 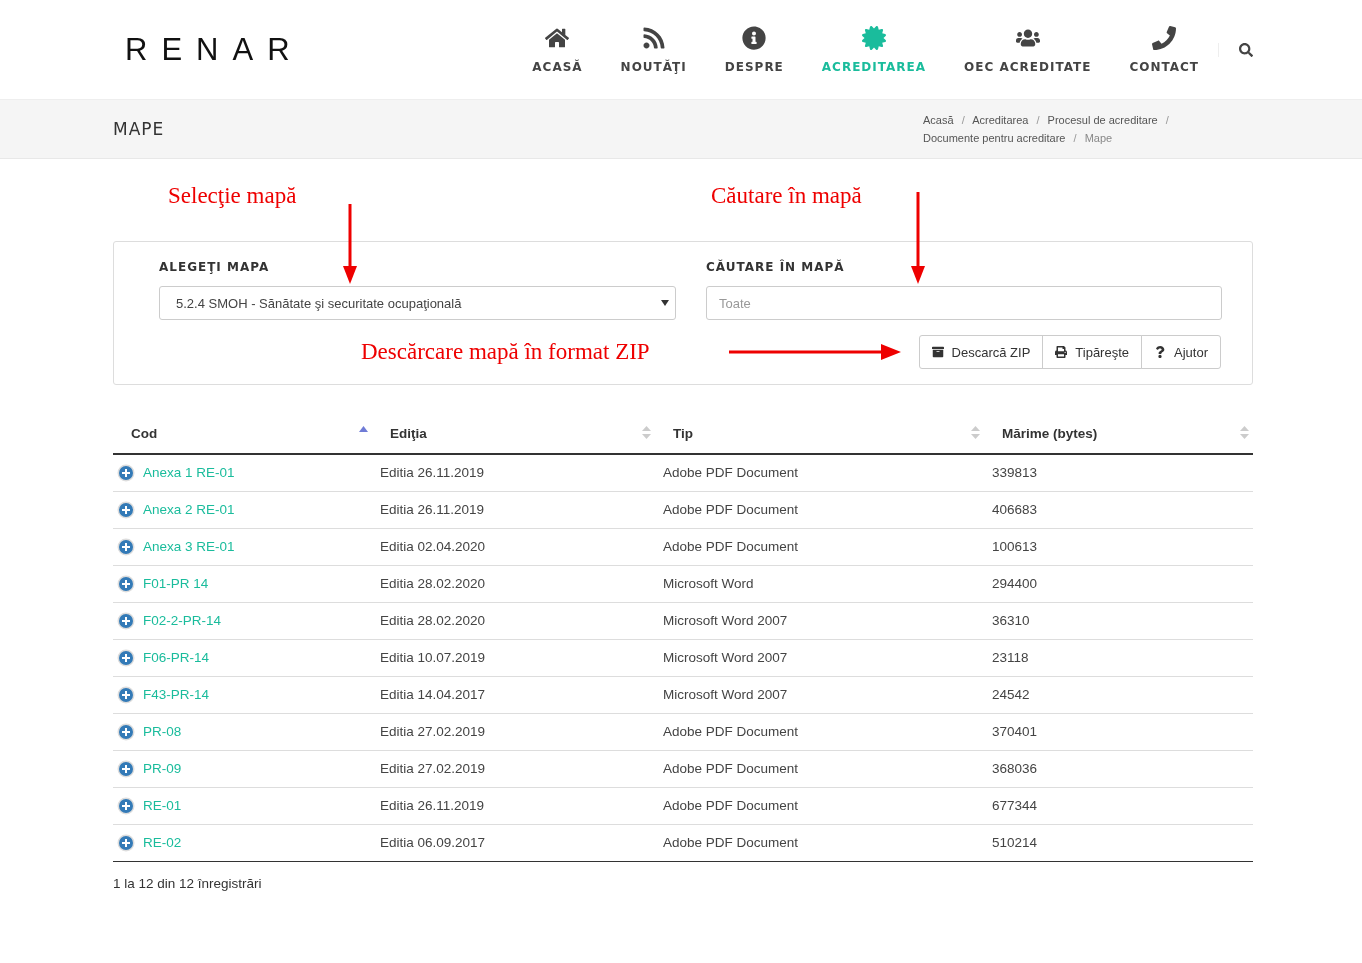 What do you see at coordinates (513, 546) in the screenshot?
I see `table-cell: Editia 02.04.2020` at bounding box center [513, 546].